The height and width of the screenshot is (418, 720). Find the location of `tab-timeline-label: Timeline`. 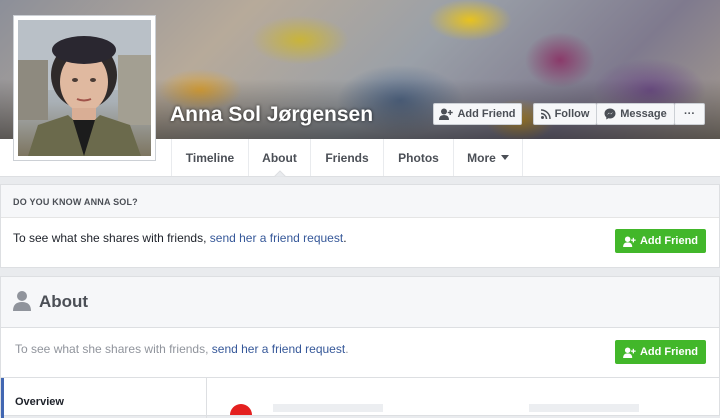

tab-timeline-label: Timeline is located at coordinates (210, 157).